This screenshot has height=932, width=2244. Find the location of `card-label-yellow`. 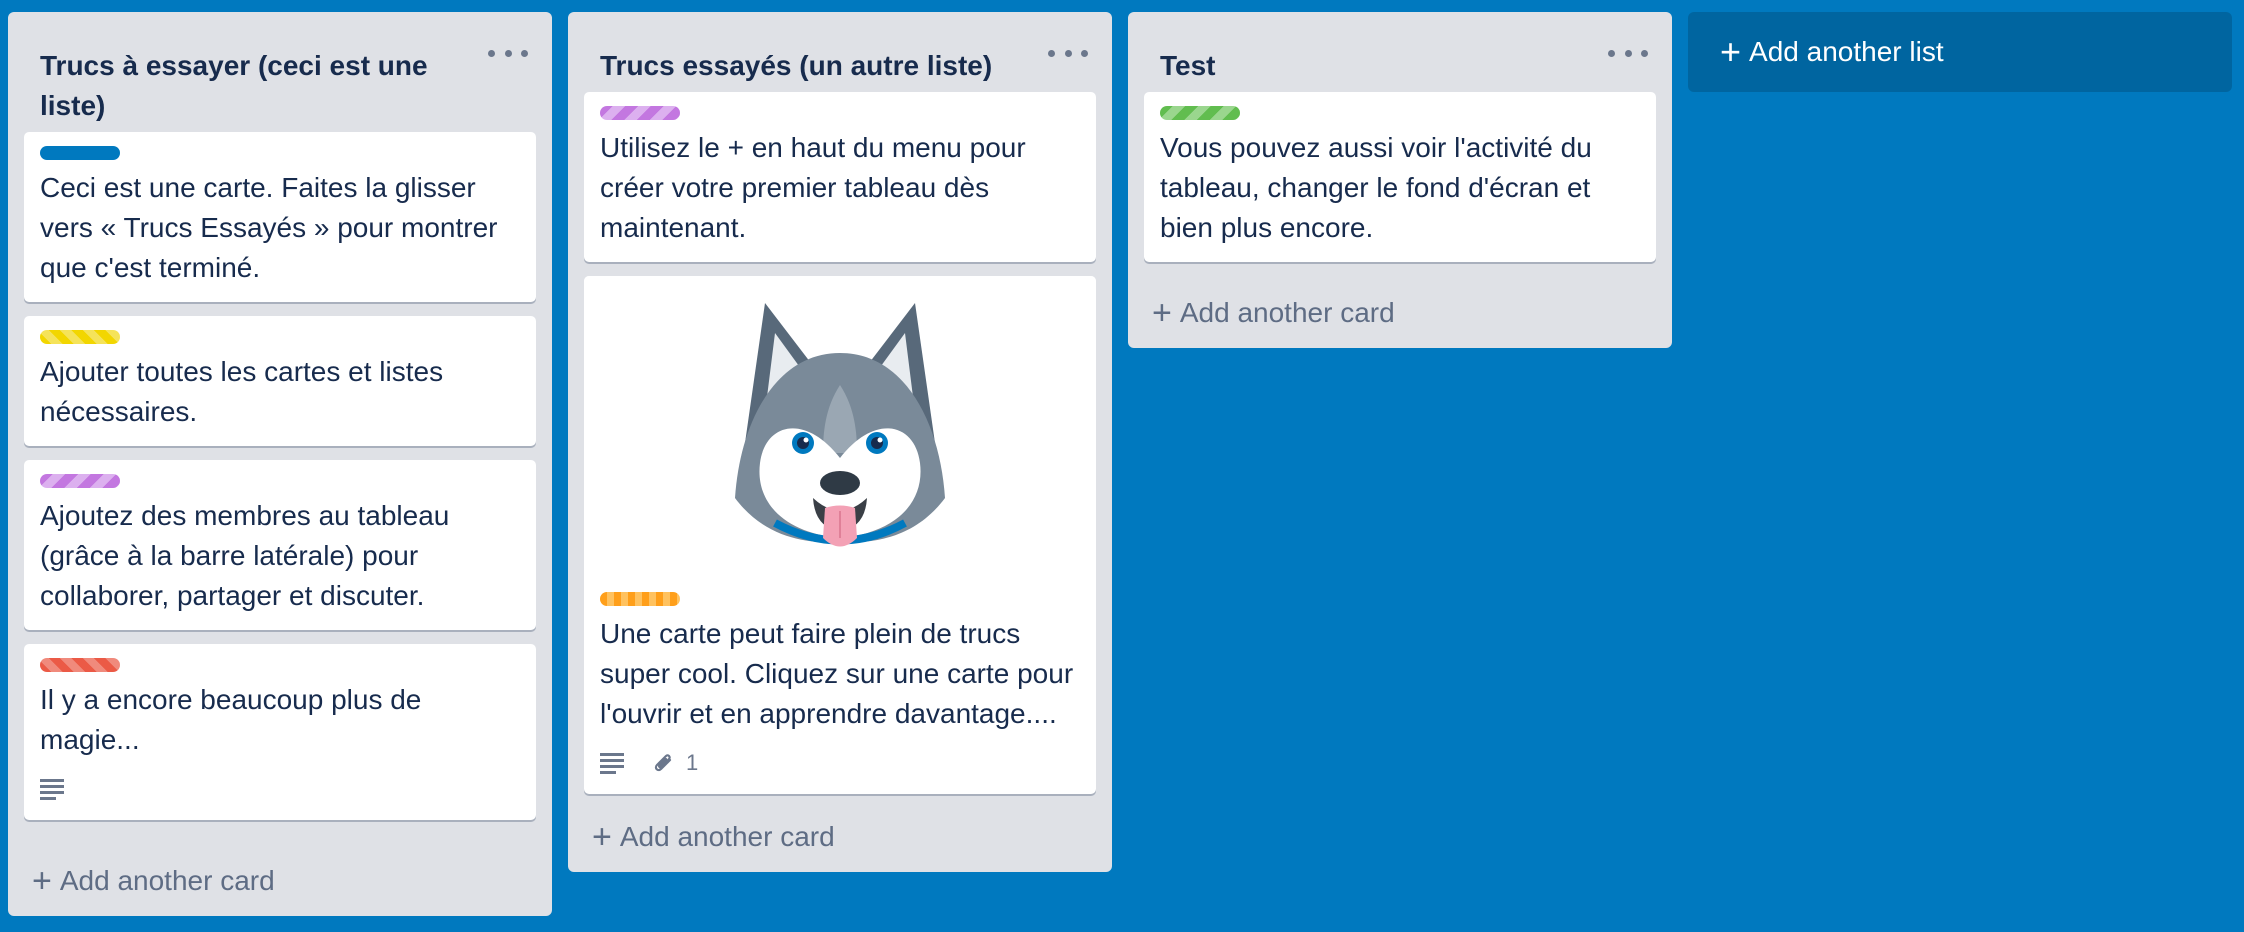

card-label-yellow is located at coordinates (80, 337).